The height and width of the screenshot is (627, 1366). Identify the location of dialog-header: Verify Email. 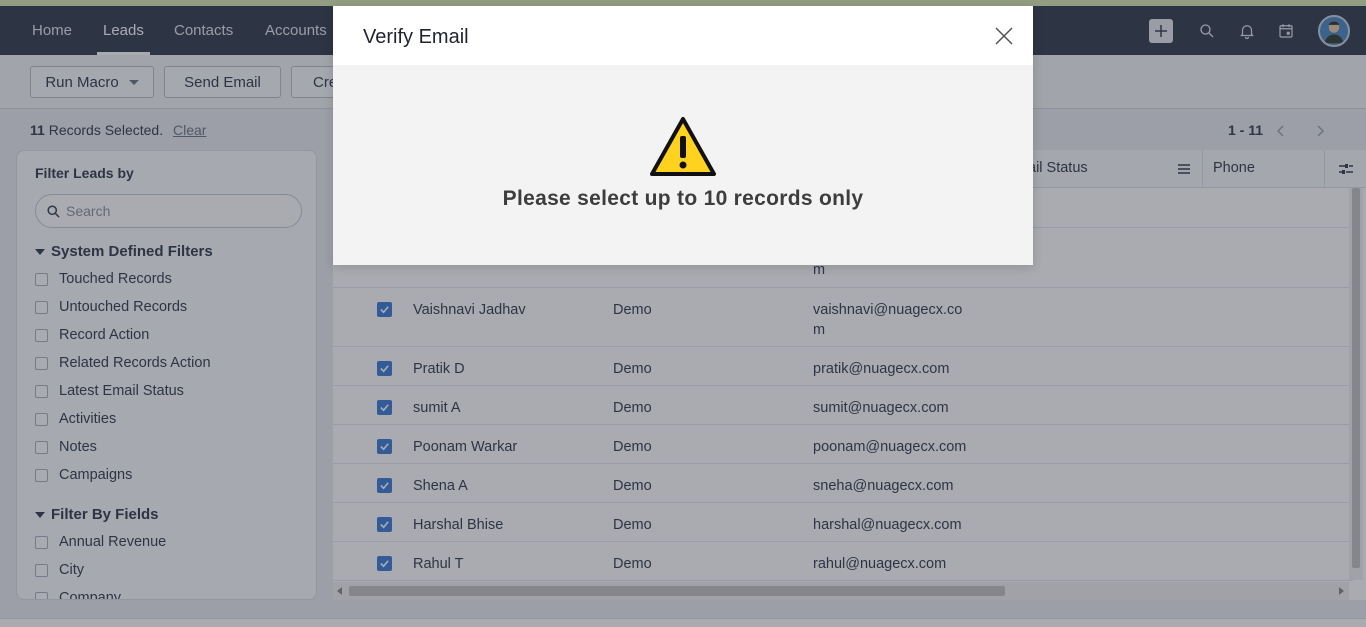
(683, 35).